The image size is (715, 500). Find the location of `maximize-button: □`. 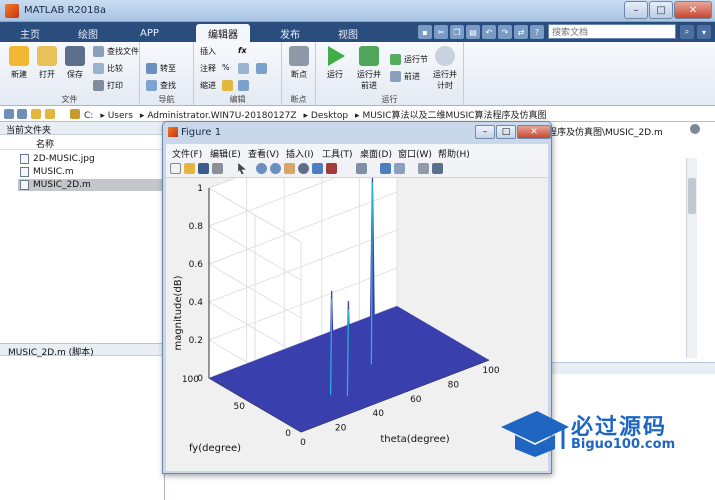

maximize-button: □ is located at coordinates (661, 10).